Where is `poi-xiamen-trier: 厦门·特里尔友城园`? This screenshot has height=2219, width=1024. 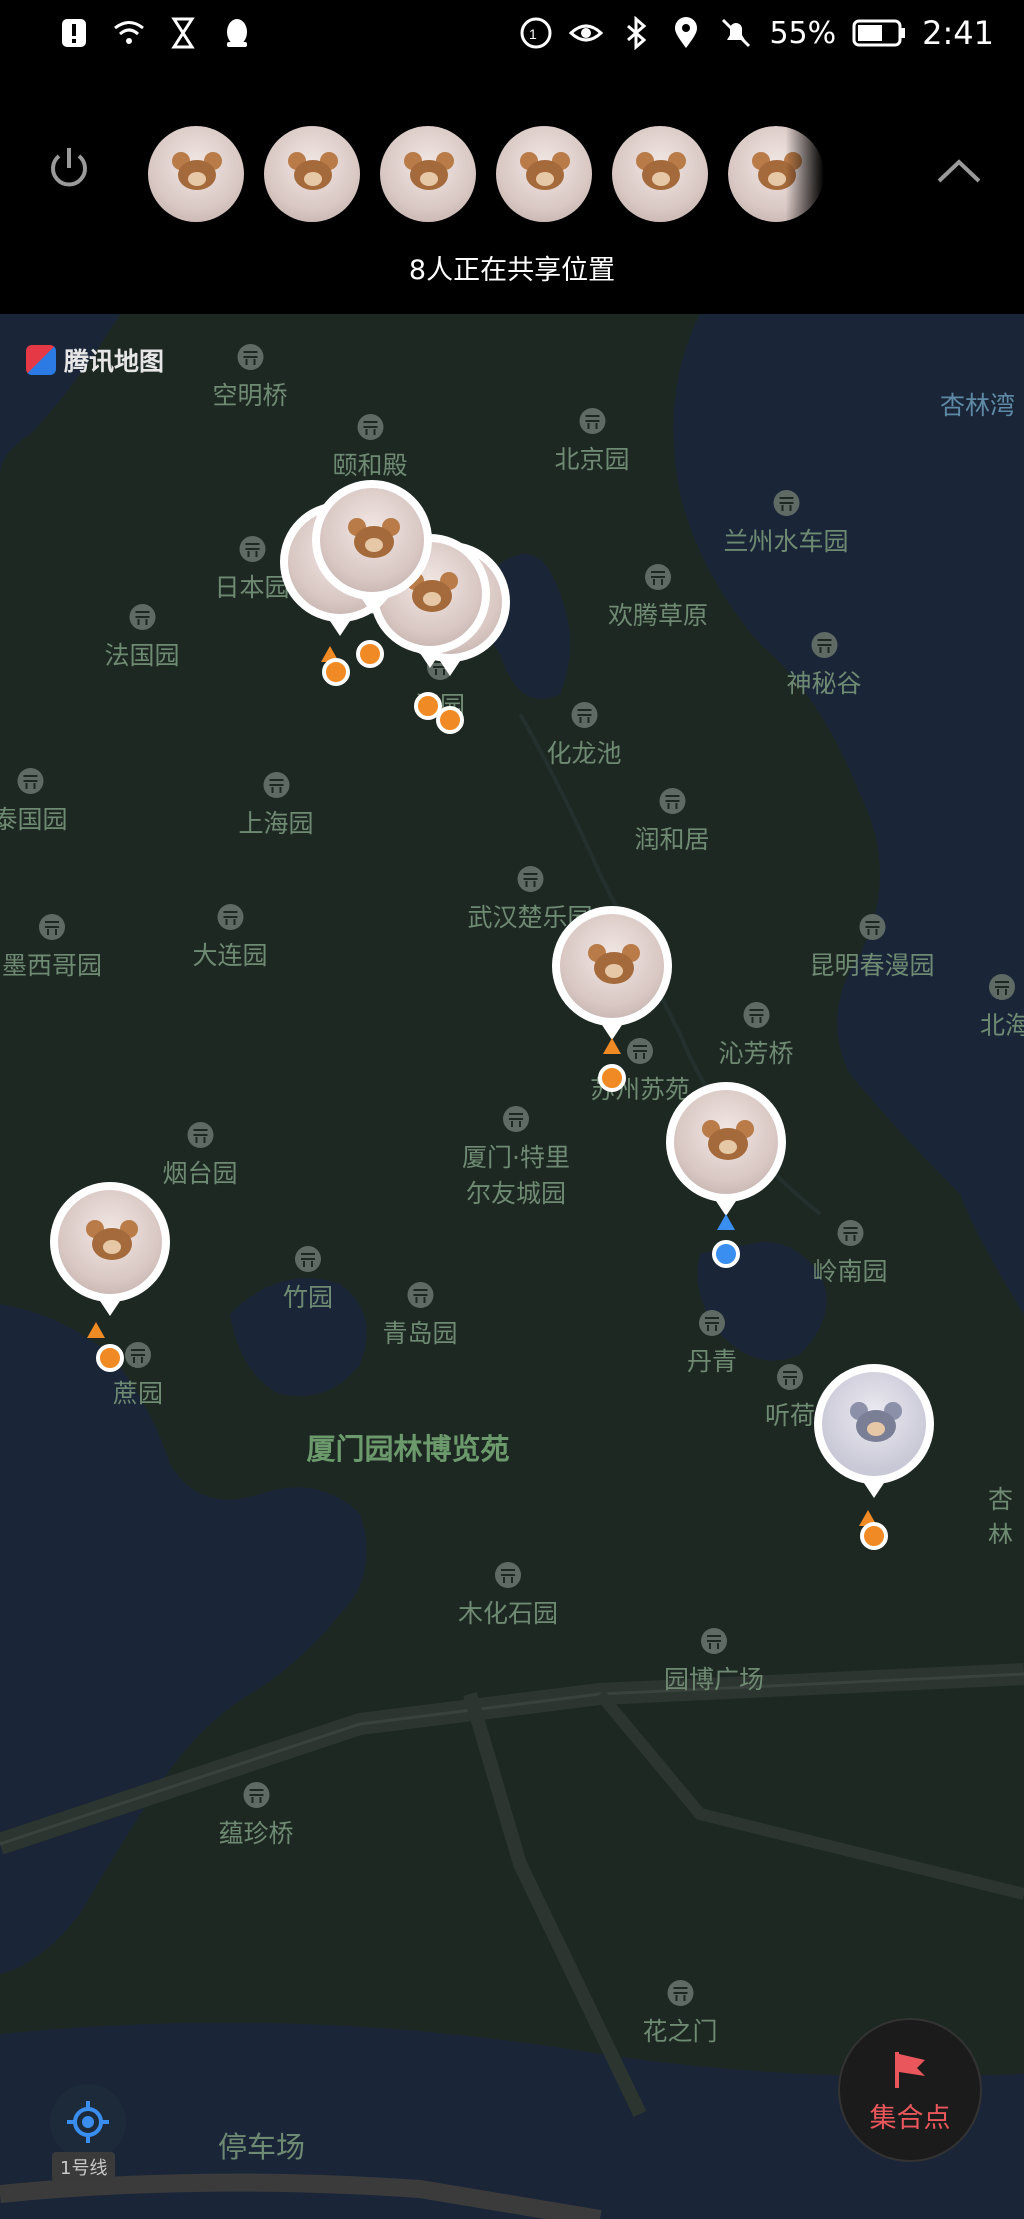 poi-xiamen-trier: 厦门·特里尔友城园 is located at coordinates (516, 1158).